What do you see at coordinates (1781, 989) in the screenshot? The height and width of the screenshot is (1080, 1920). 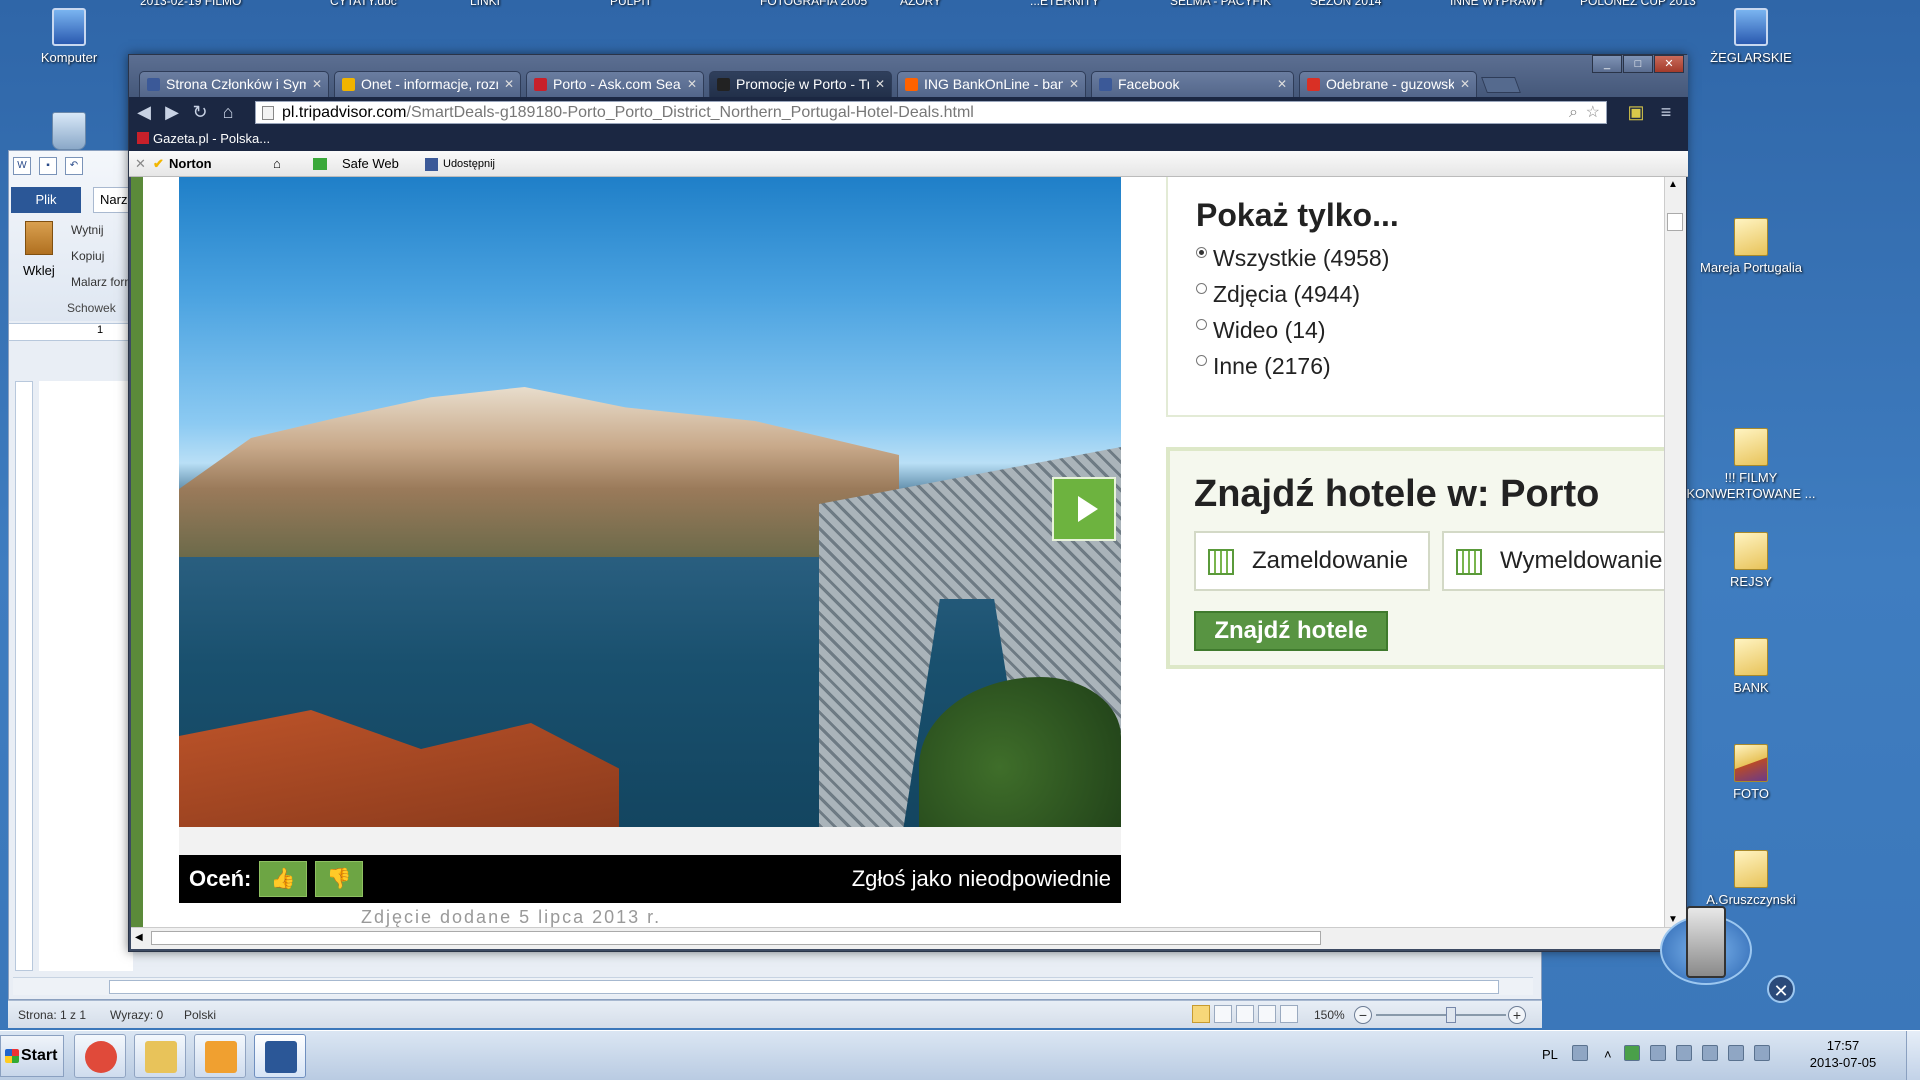 I see `close-icon: ✕` at bounding box center [1781, 989].